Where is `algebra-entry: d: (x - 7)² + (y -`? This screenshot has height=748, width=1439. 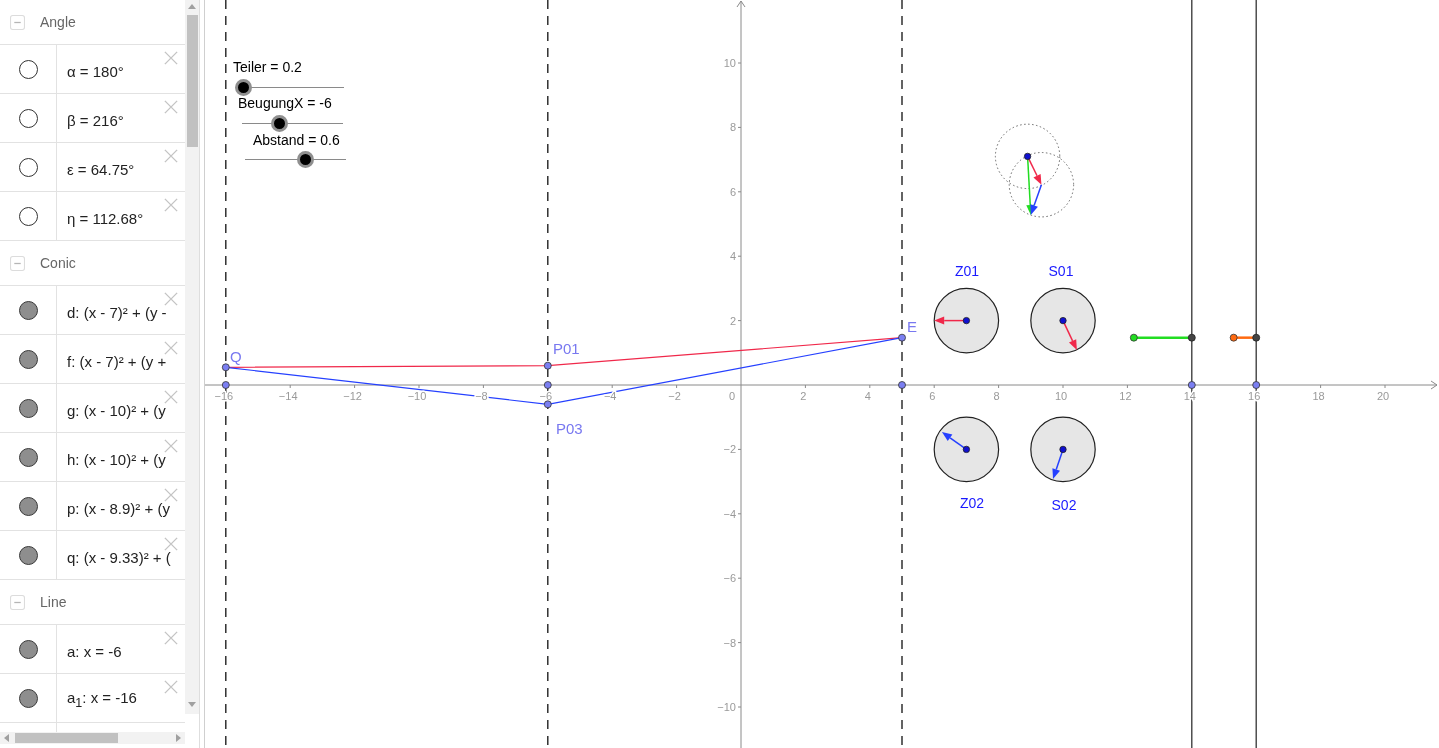
algebra-entry: d: (x - 7)² + (y - is located at coordinates (117, 312).